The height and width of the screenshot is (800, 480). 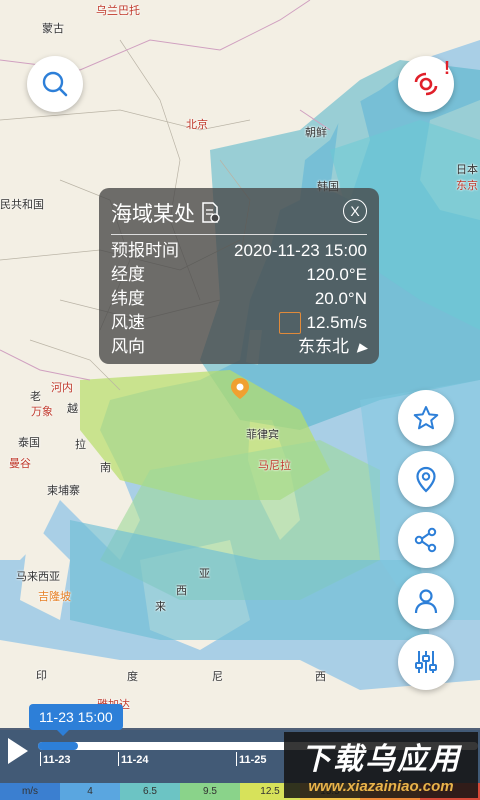 What do you see at coordinates (53, 29) in the screenshot?
I see `map-label-mongolia: 蒙古` at bounding box center [53, 29].